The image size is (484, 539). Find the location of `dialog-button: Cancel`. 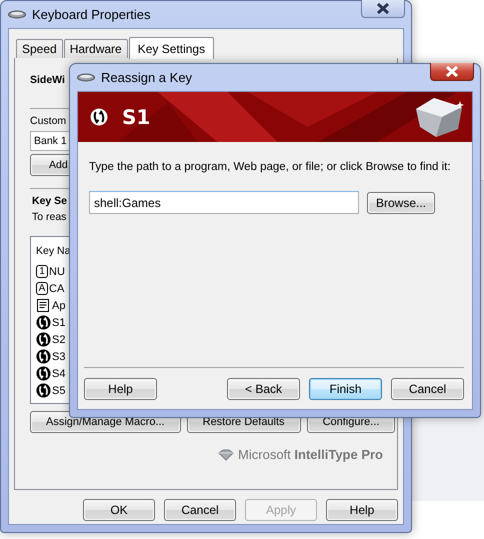

dialog-button: Cancel is located at coordinates (200, 510).